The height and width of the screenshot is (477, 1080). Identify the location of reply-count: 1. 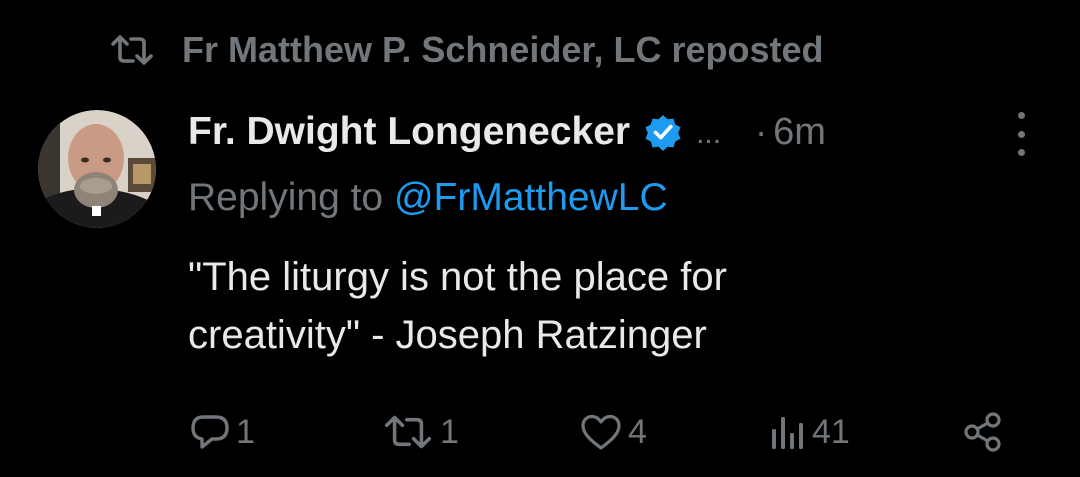
(245, 431).